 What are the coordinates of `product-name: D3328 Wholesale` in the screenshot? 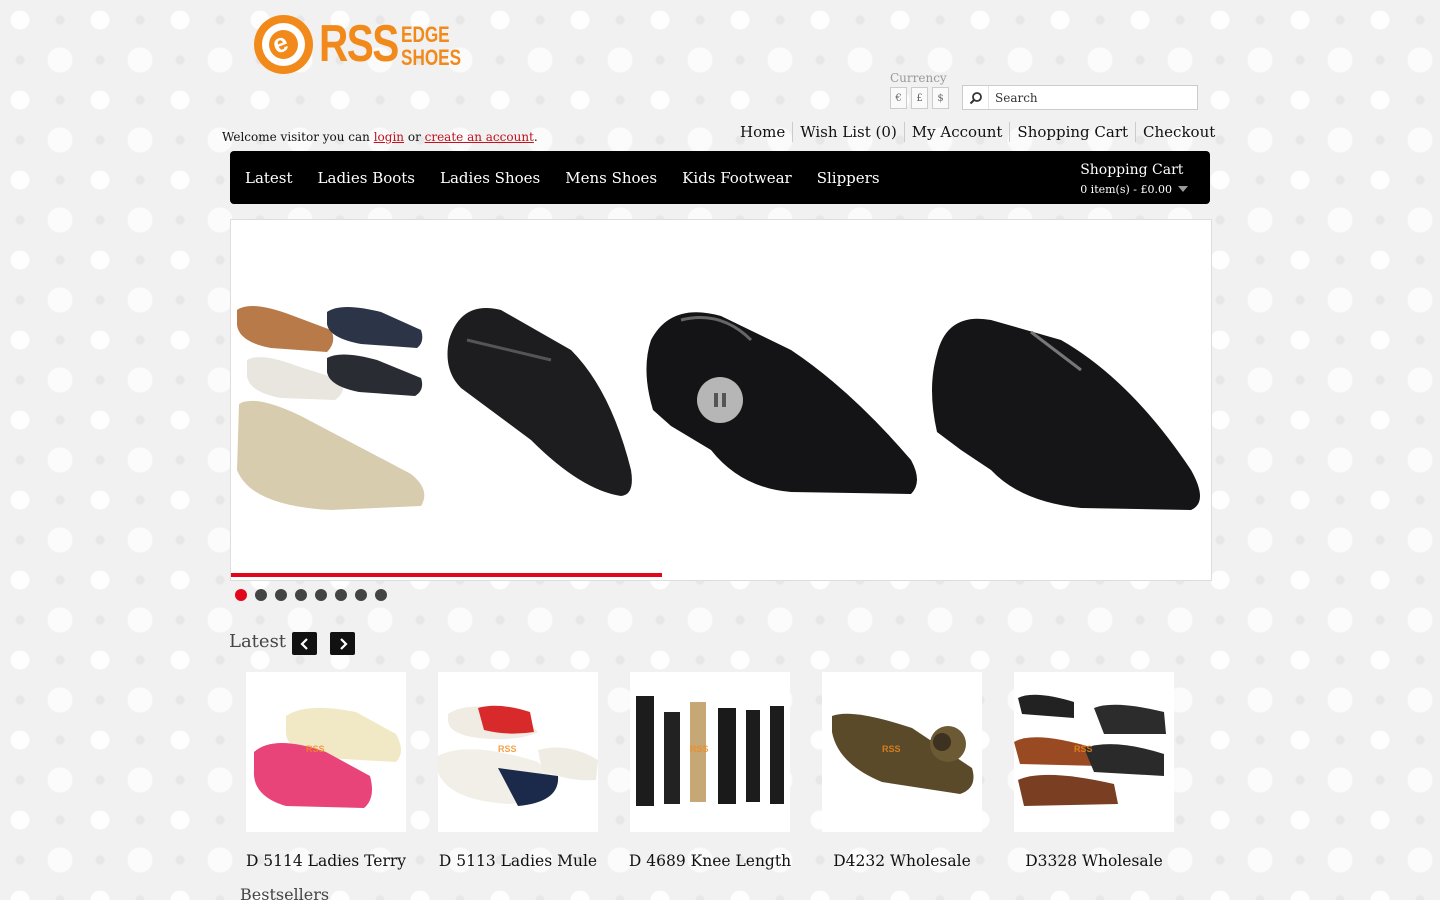 It's located at (1094, 861).